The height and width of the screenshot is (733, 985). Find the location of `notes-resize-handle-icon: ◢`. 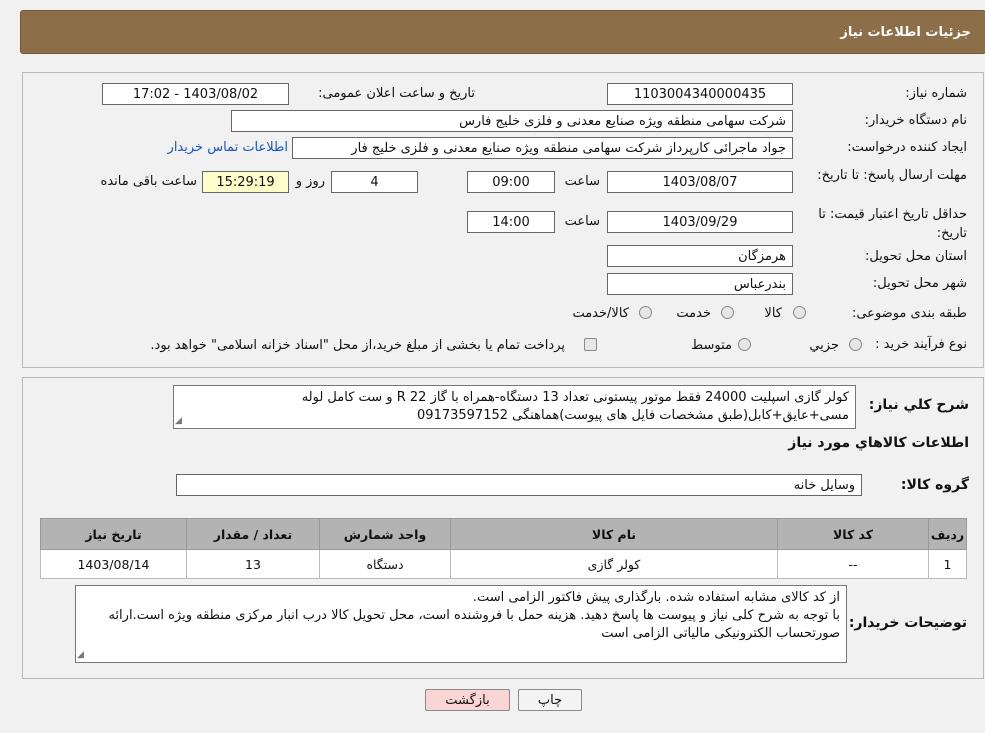

notes-resize-handle-icon: ◢ is located at coordinates (80, 655).